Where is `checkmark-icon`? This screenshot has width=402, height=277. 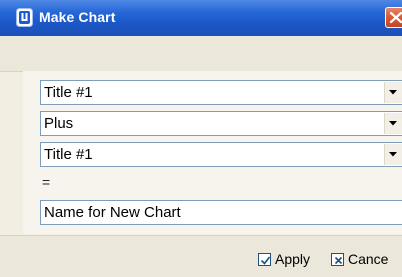 checkmark-icon is located at coordinates (264, 259).